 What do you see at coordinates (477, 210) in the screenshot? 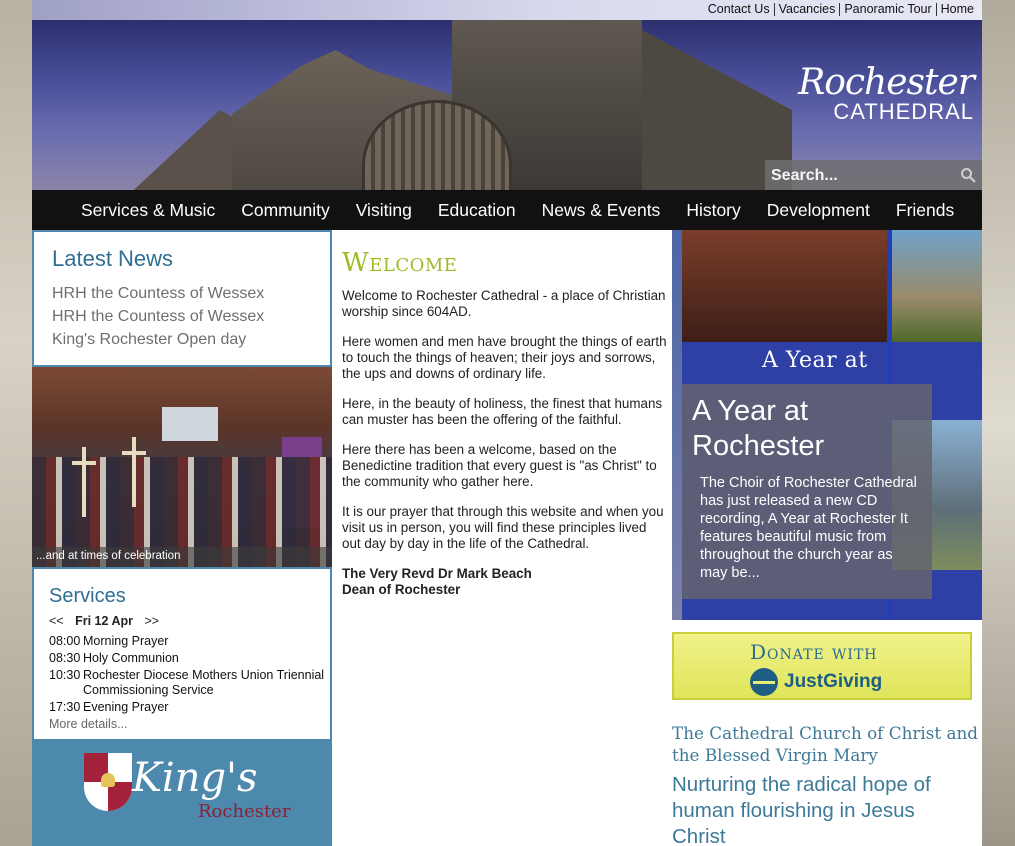
I see `nav-education: Education` at bounding box center [477, 210].